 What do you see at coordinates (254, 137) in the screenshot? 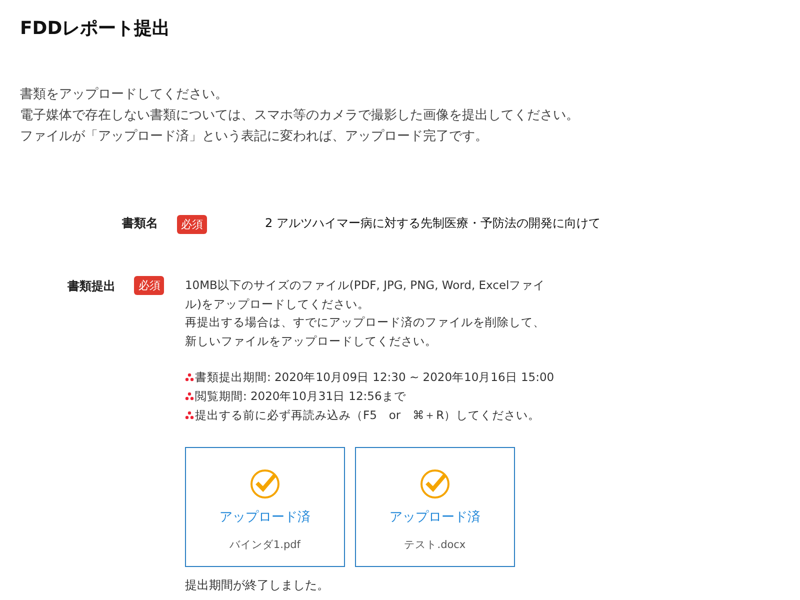
I see `intro-text: ファイルが「アップロード済」という表記に変われば、アップロード完了です。` at bounding box center [254, 137].